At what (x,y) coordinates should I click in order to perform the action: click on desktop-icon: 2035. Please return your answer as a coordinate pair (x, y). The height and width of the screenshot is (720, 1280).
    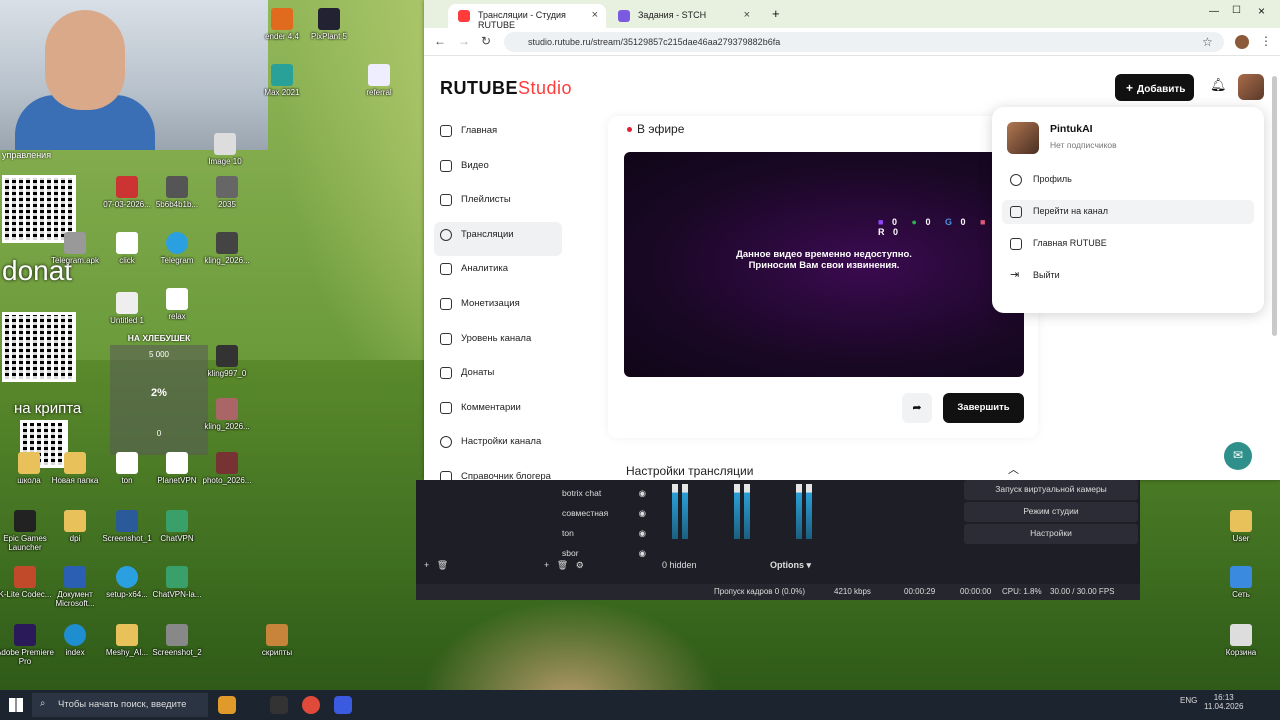
    Looking at the image, I should click on (227, 192).